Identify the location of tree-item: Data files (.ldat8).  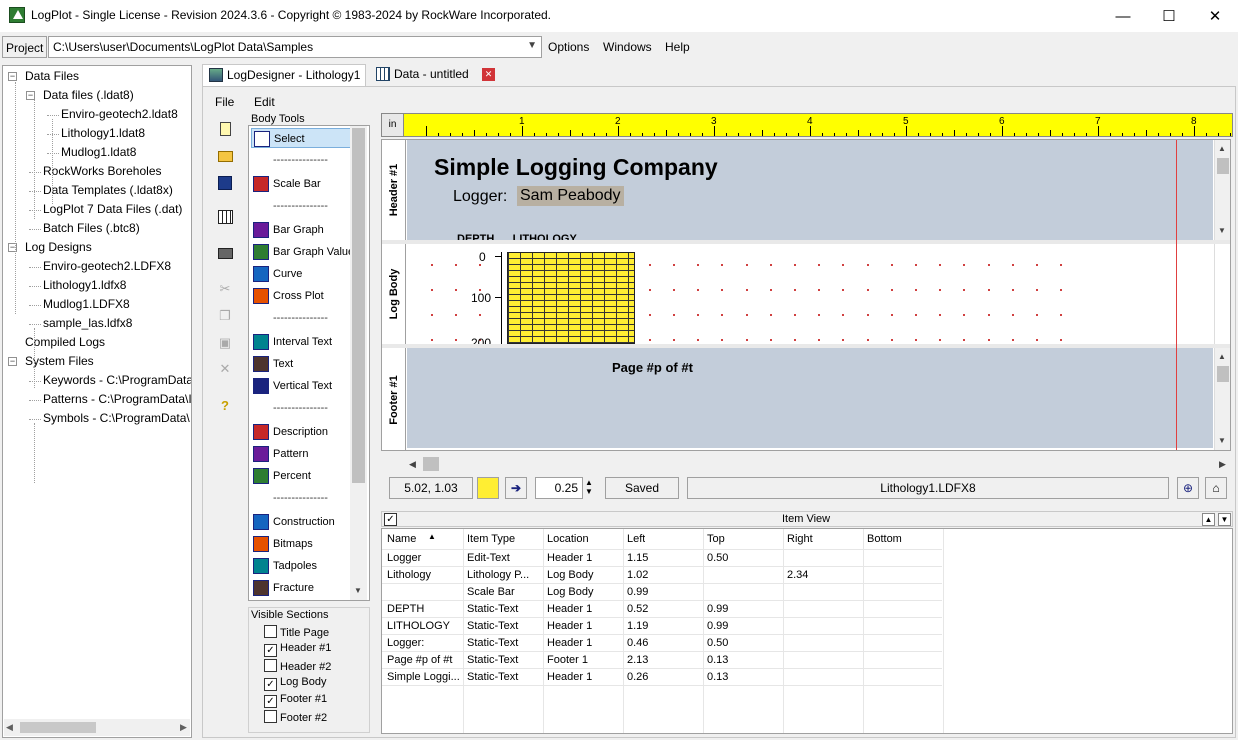
(88, 95).